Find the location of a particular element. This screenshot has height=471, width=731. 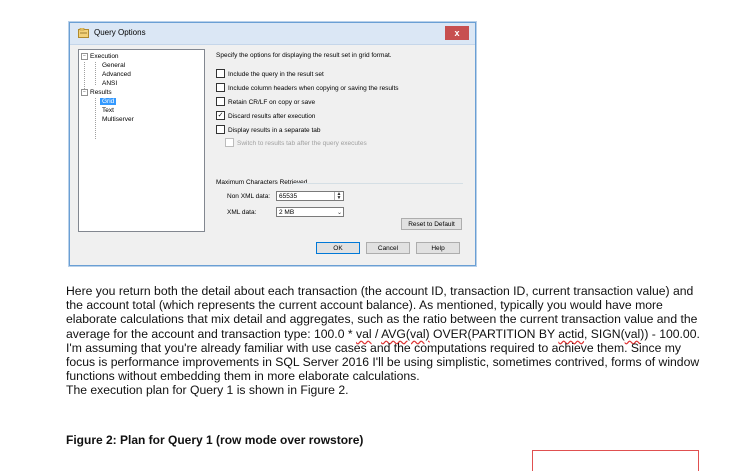

tree-node-grid: Grid is located at coordinates (108, 101).